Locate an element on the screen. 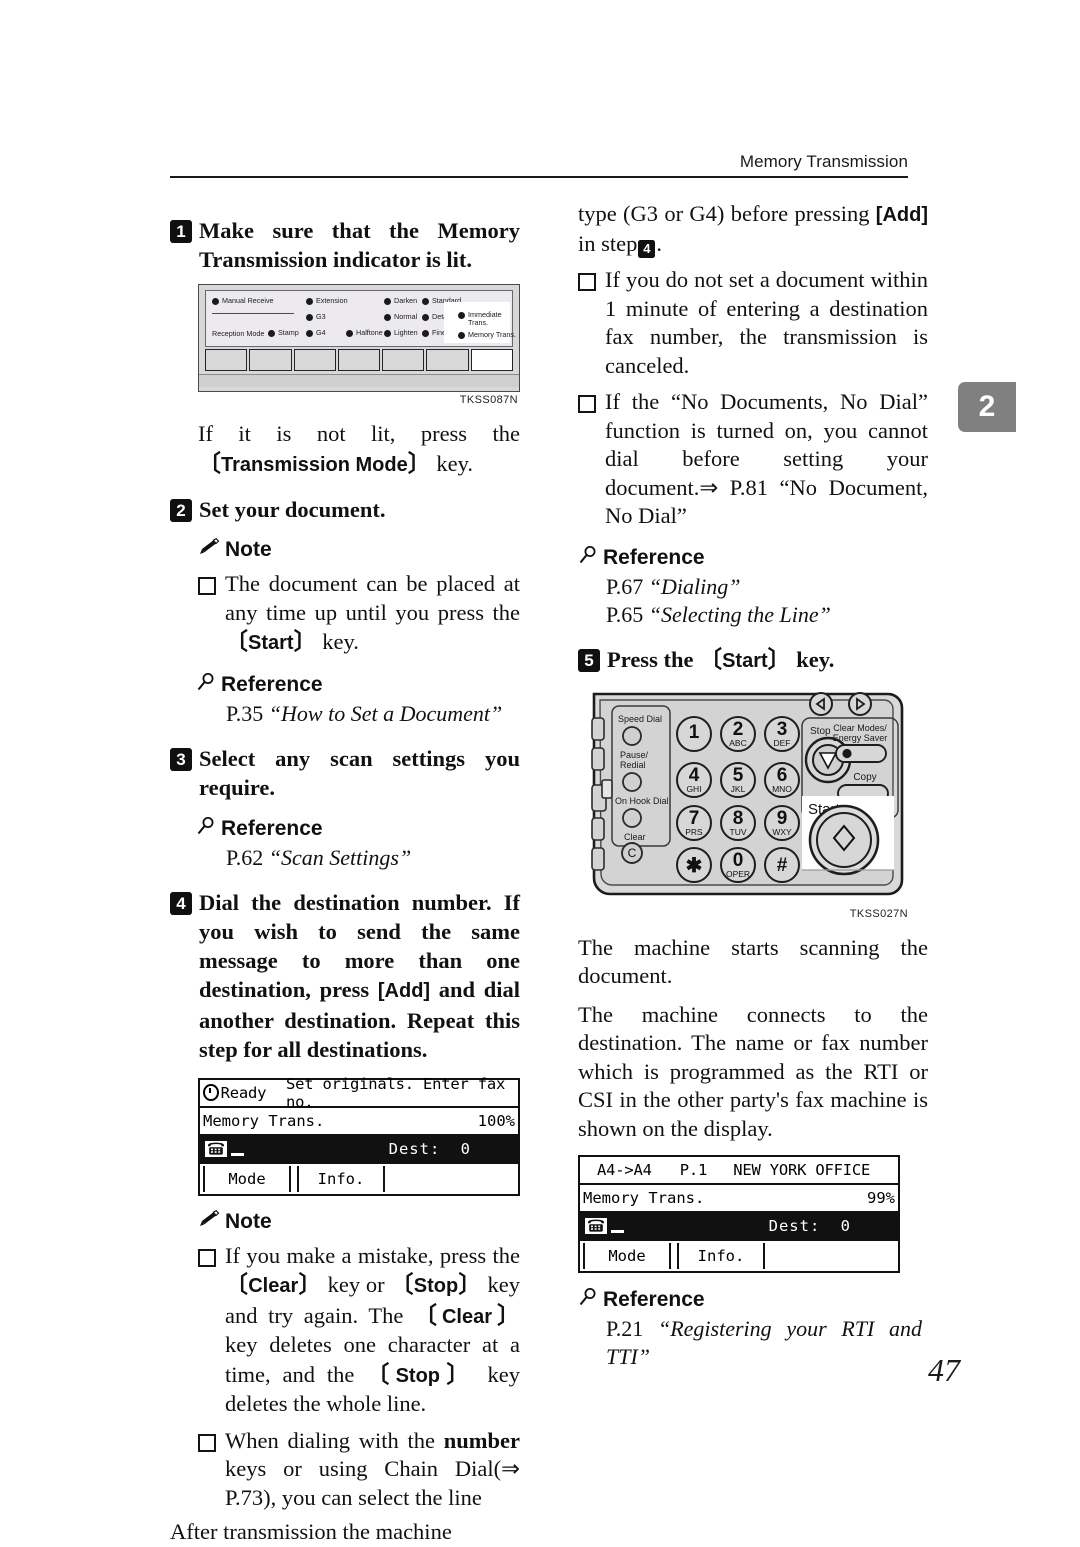 This screenshot has height=1547, width=1080. svg-text: Clear is located at coordinates (635, 837).